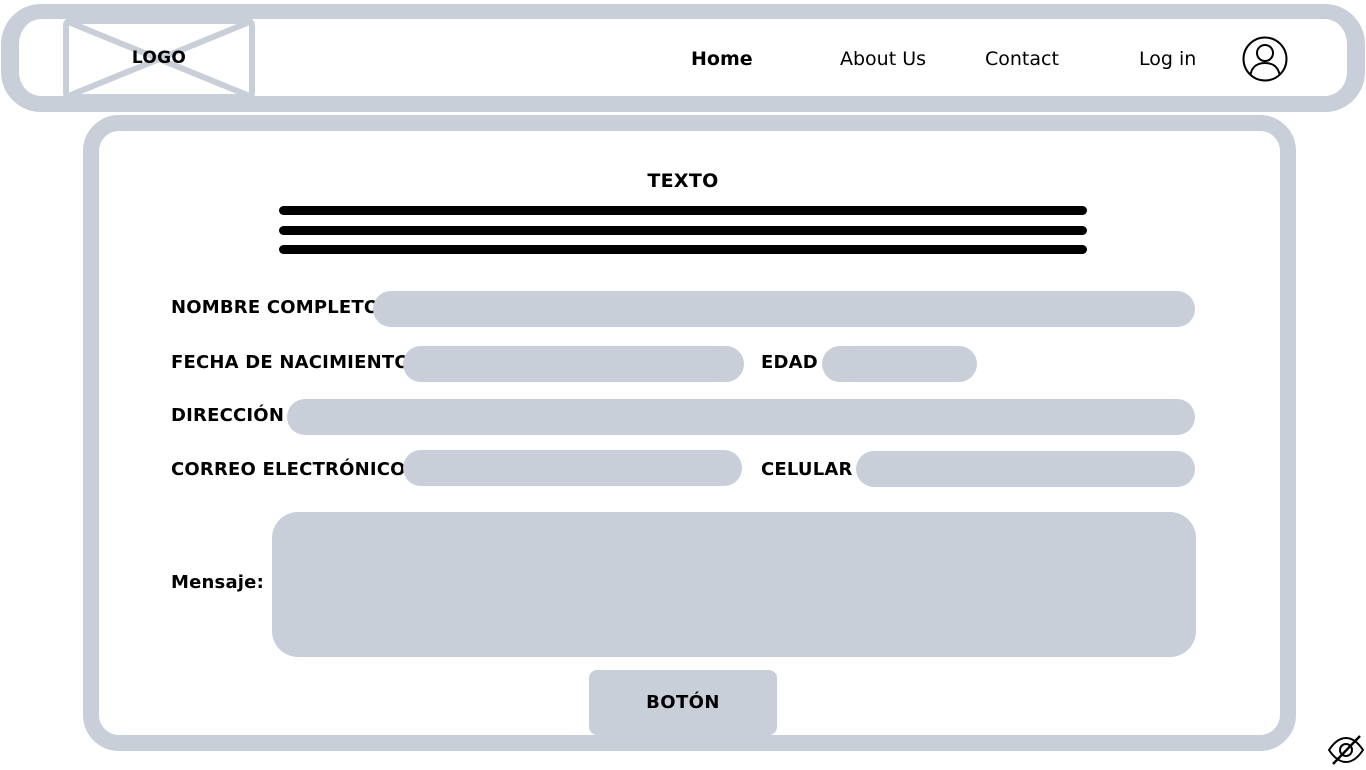  I want to click on birth-date-input, so click(573, 364).